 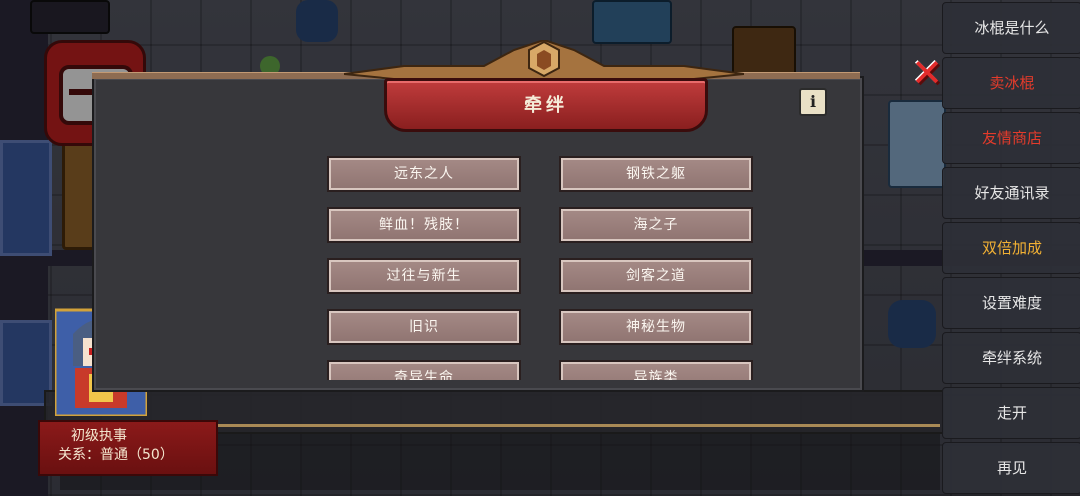 I want to click on bond-item: 异族类, so click(x=656, y=370).